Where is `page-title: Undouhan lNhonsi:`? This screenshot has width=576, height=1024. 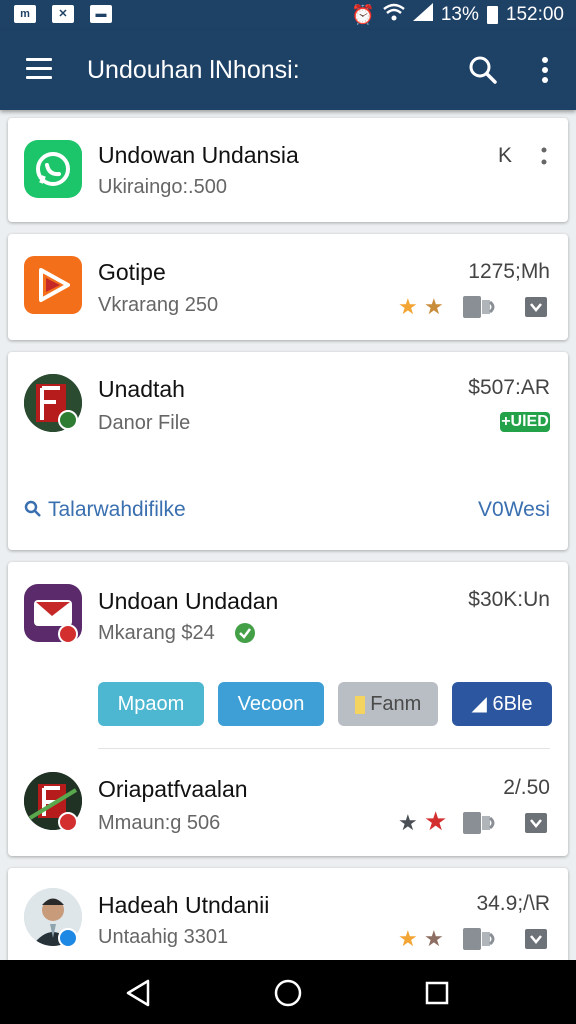 page-title: Undouhan lNhonsi: is located at coordinates (193, 70).